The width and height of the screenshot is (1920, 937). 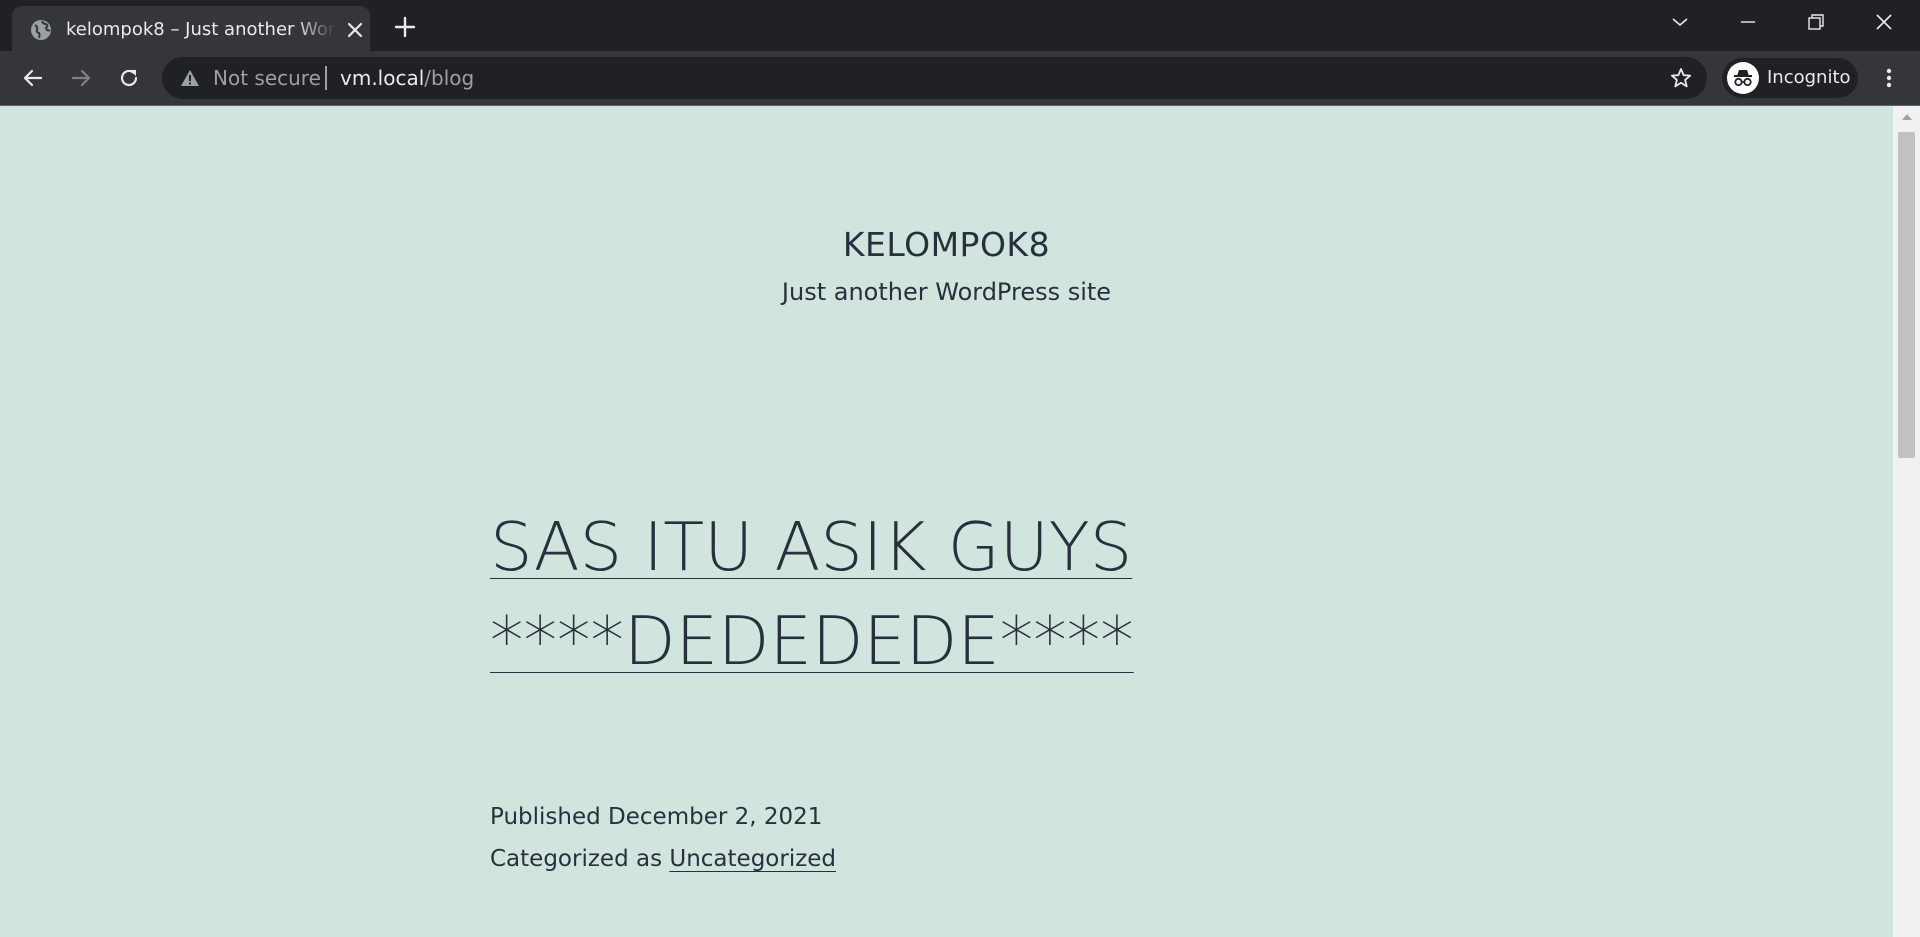 I want to click on browser-tab: kelompok8 – Just another WordPress site, so click(x=191, y=28).